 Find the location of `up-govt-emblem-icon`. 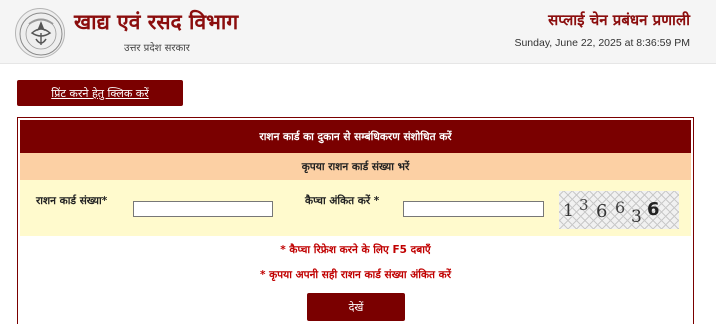

up-govt-emblem-icon is located at coordinates (40, 33).